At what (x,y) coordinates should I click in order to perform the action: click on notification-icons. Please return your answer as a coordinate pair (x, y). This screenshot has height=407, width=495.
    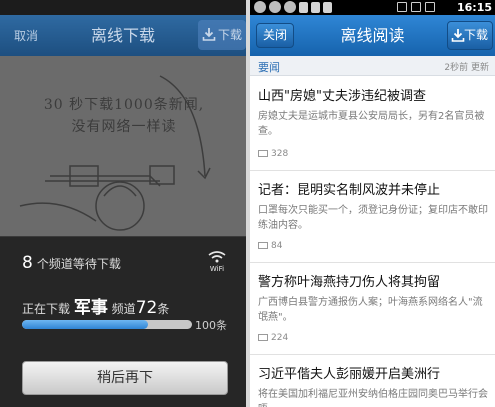
    Looking at the image, I should click on (293, 7).